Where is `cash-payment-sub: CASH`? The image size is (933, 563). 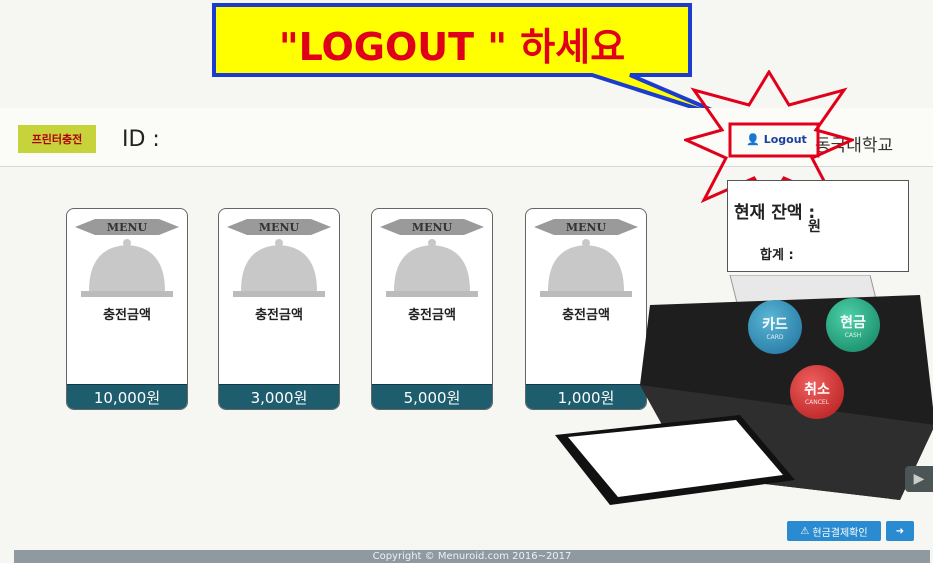 cash-payment-sub: CASH is located at coordinates (853, 335).